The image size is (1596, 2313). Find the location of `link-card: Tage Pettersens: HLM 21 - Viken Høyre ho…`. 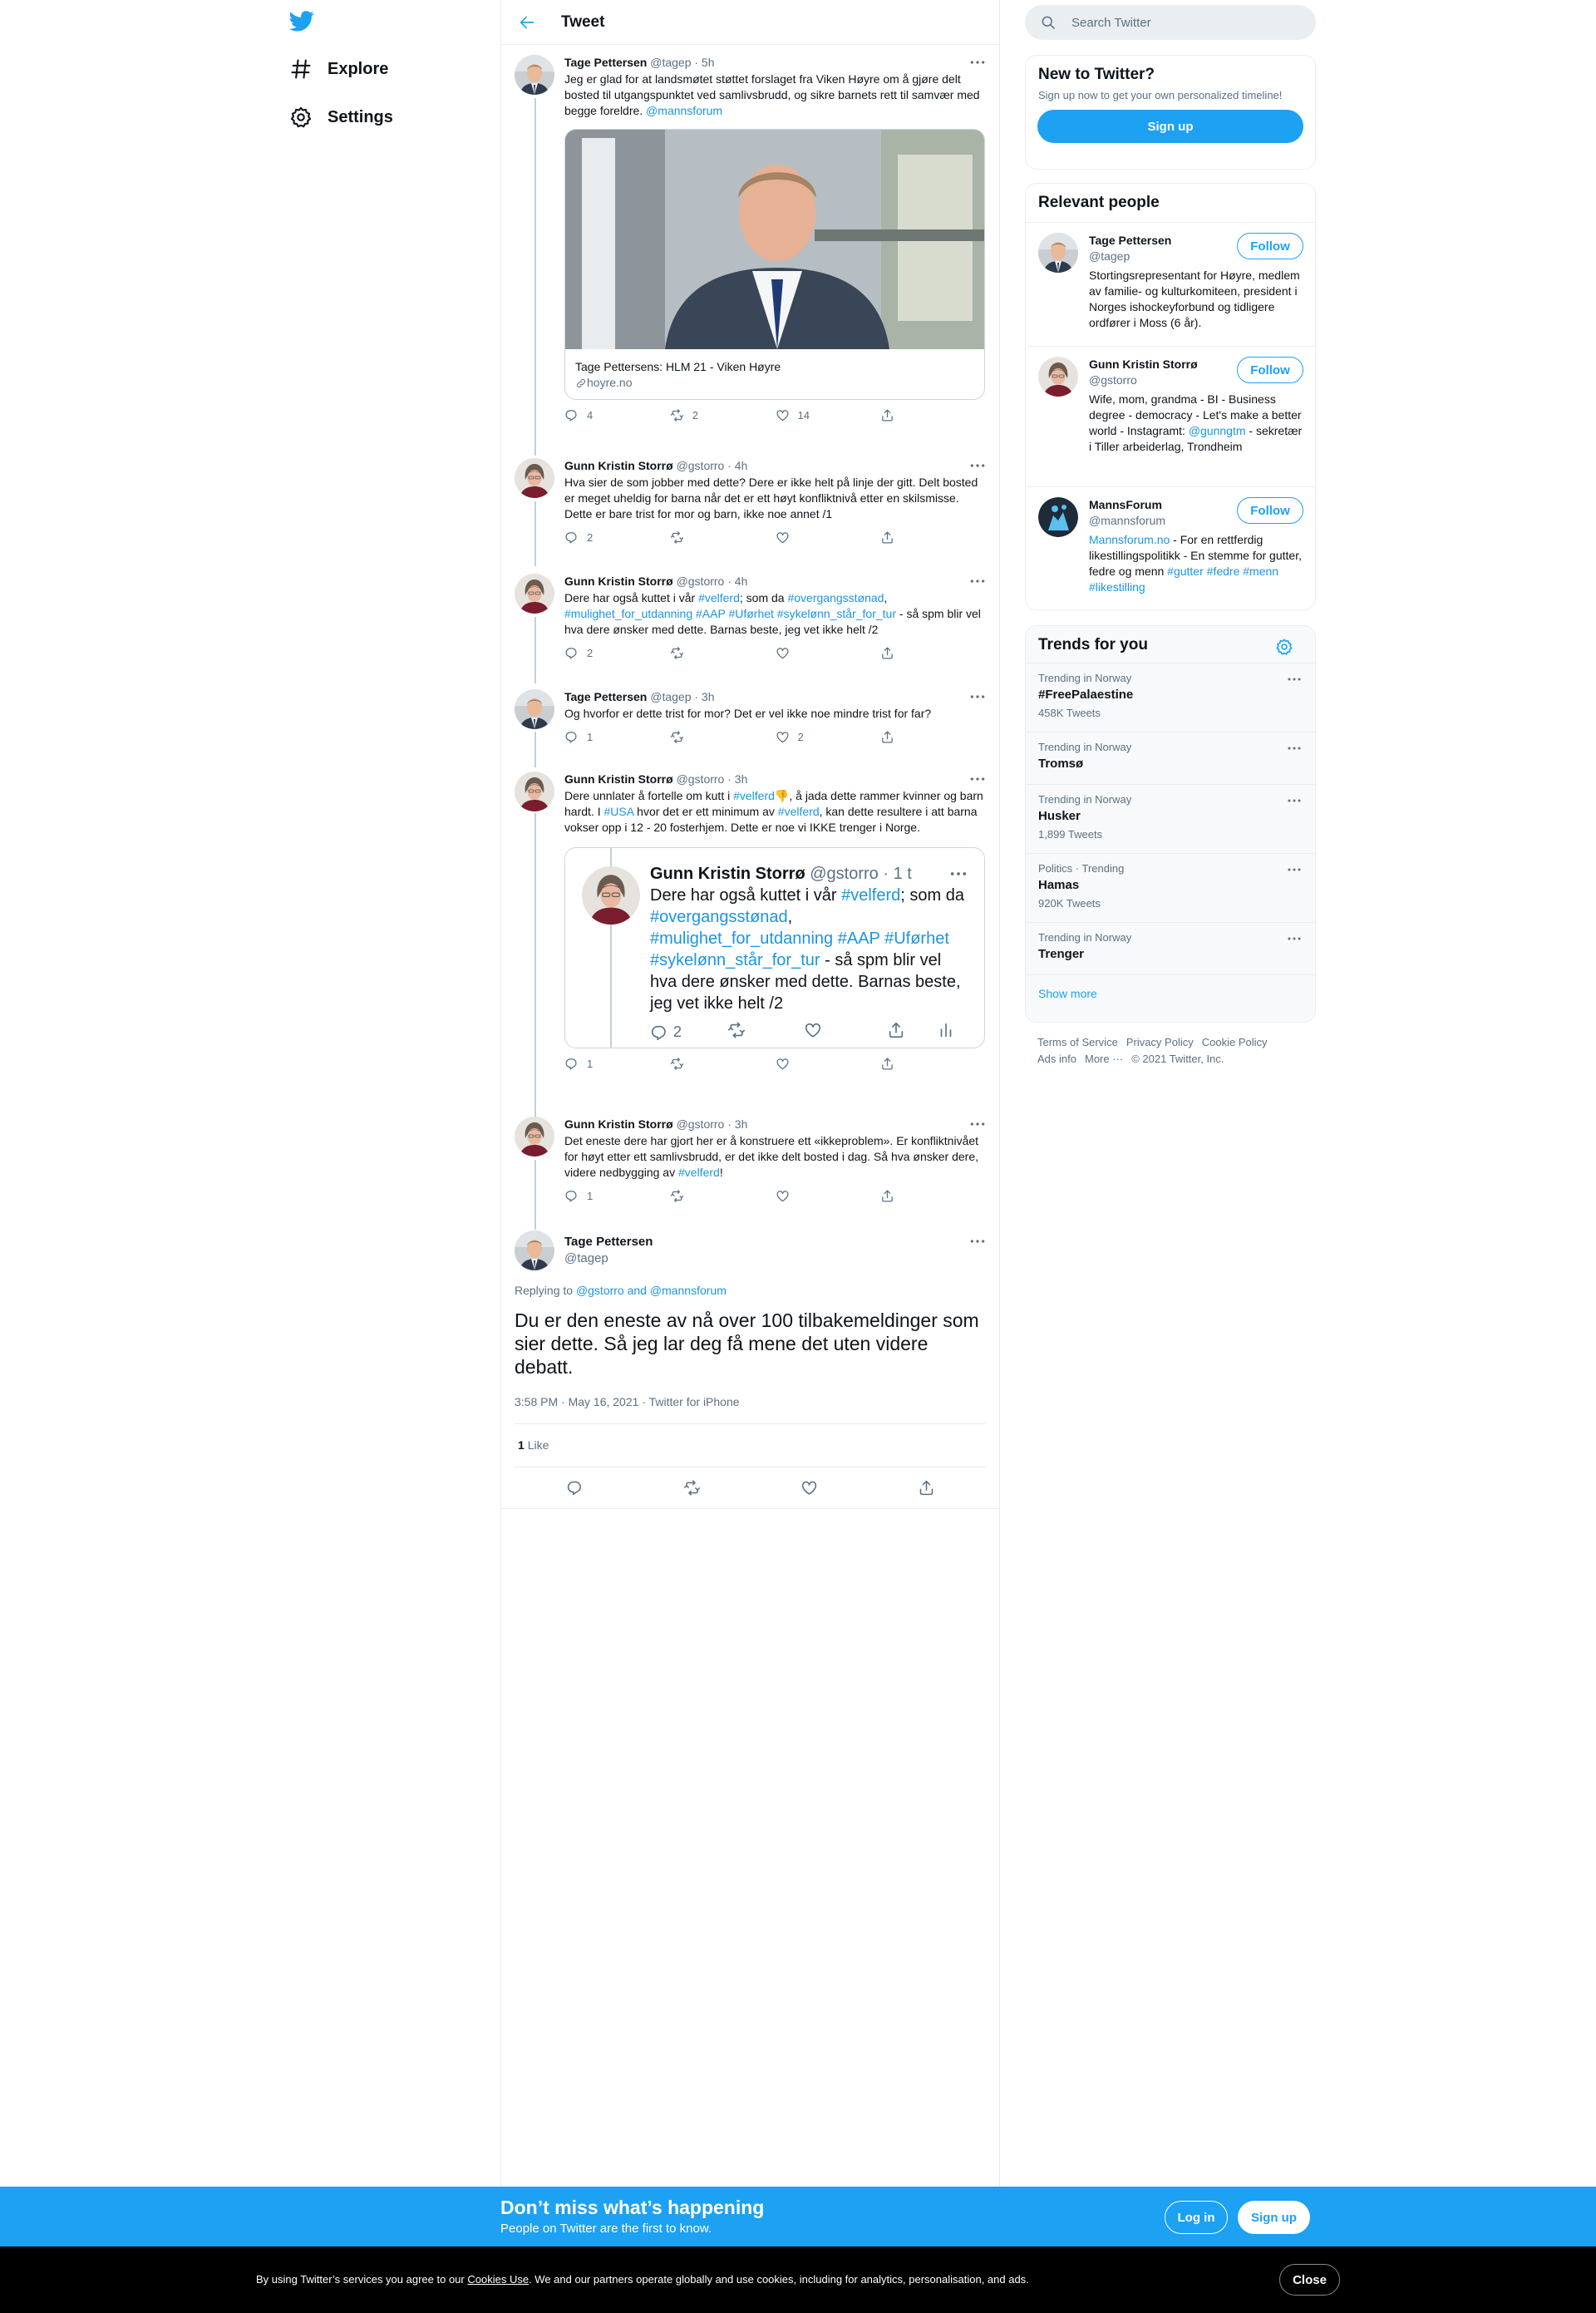

link-card: Tage Pettersens: HLM 21 - Viken Høyre ho… is located at coordinates (774, 264).